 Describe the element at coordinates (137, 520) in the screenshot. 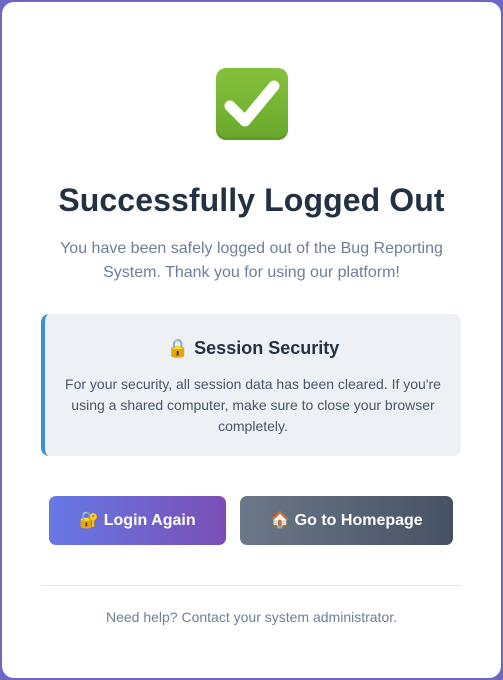

I see `login-again-button: 🔐 Login Again` at that location.